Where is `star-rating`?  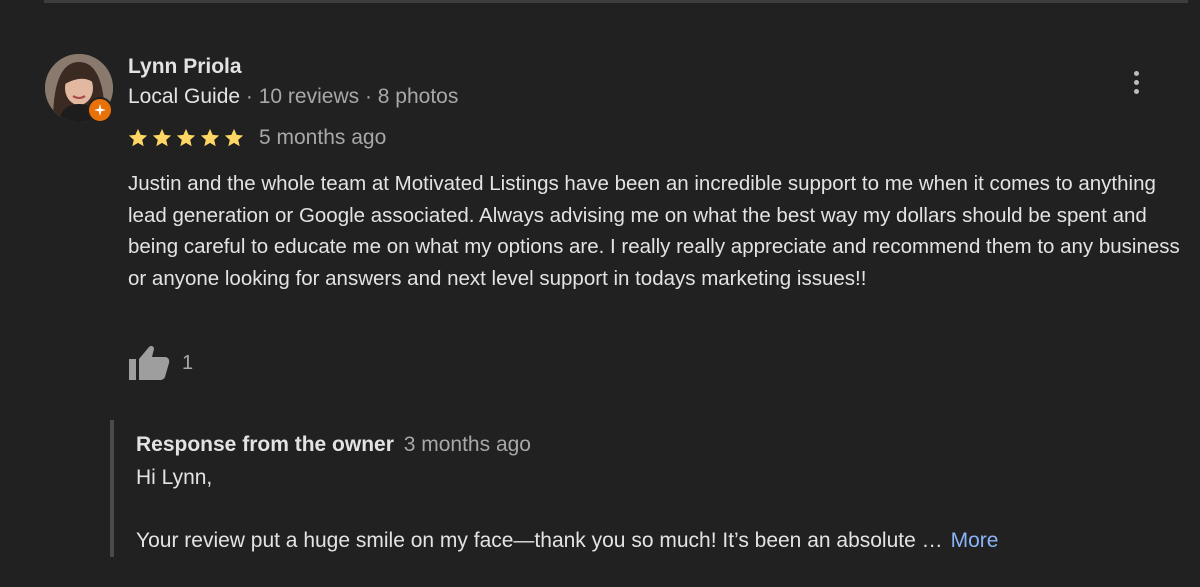
star-rating is located at coordinates (186, 138).